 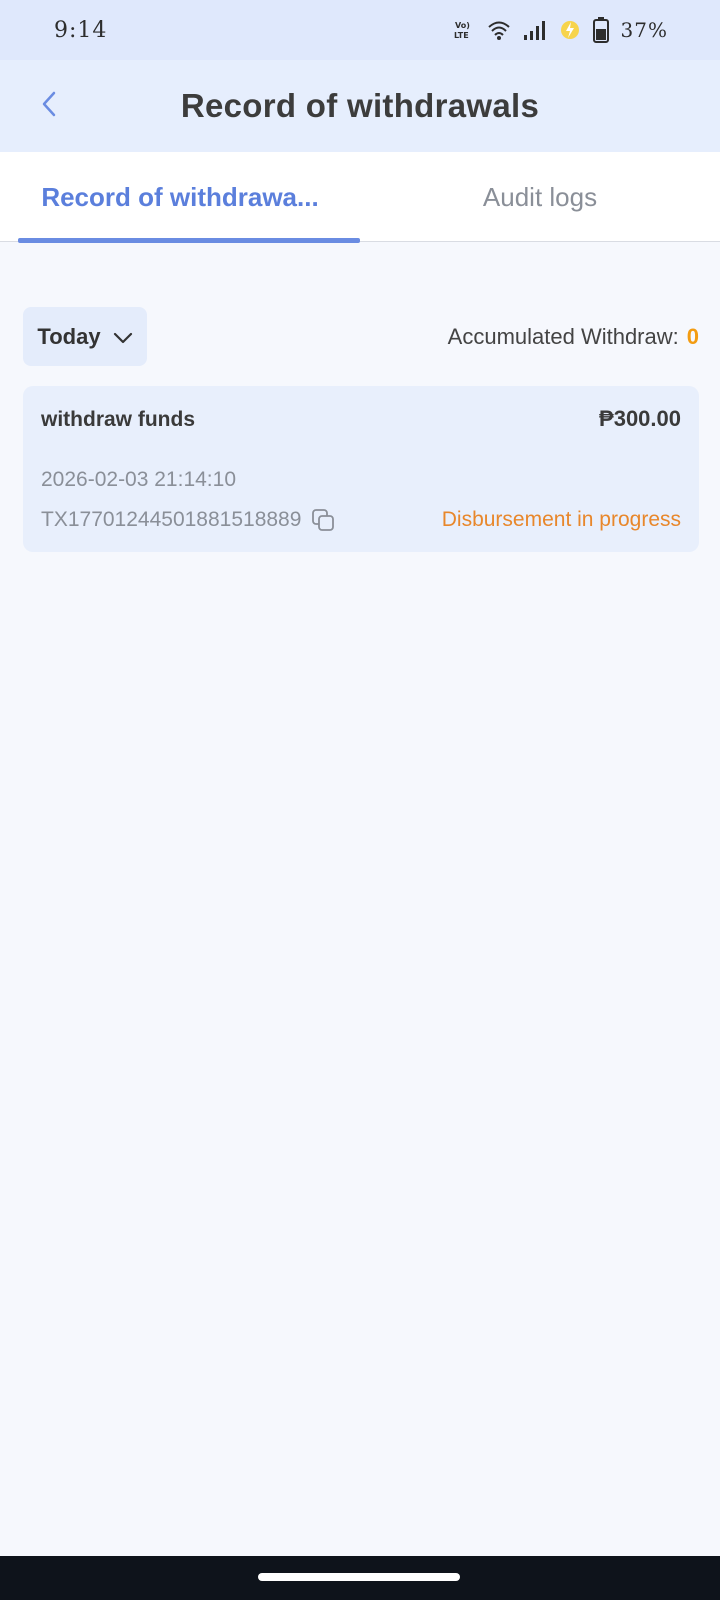 I want to click on system-nav-bar, so click(x=360, y=1578).